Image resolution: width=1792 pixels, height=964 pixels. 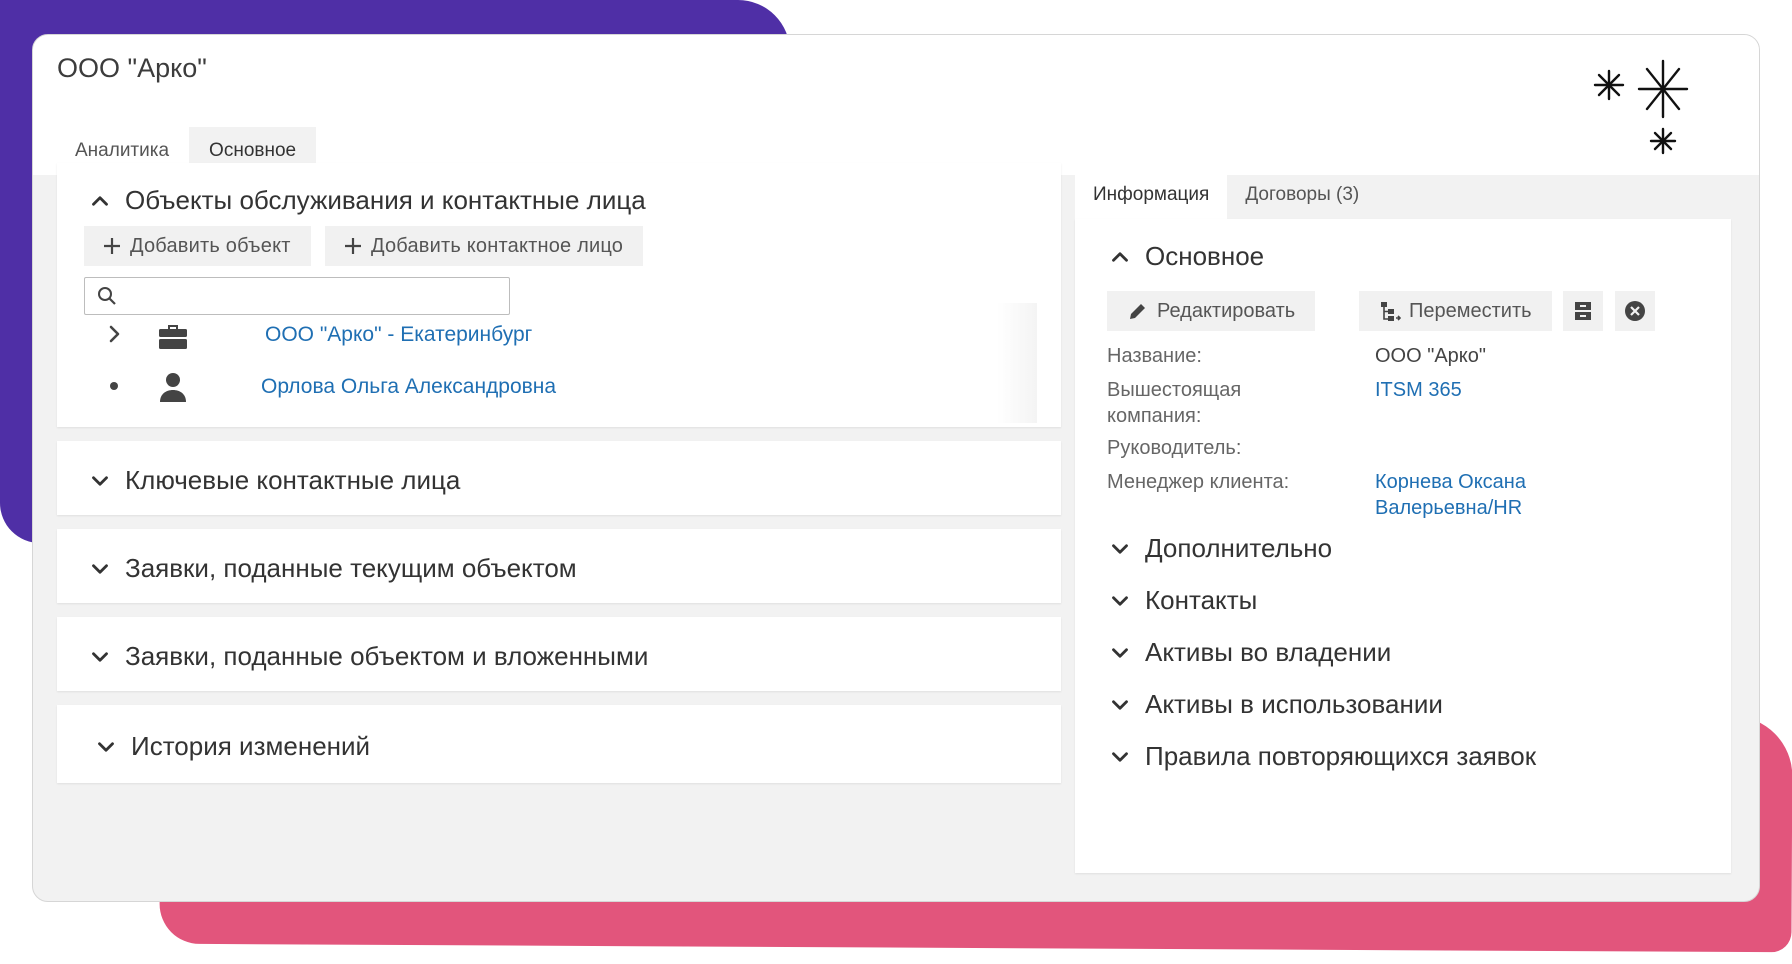 What do you see at coordinates (1470, 310) in the screenshot?
I see `move-label: Переместить` at bounding box center [1470, 310].